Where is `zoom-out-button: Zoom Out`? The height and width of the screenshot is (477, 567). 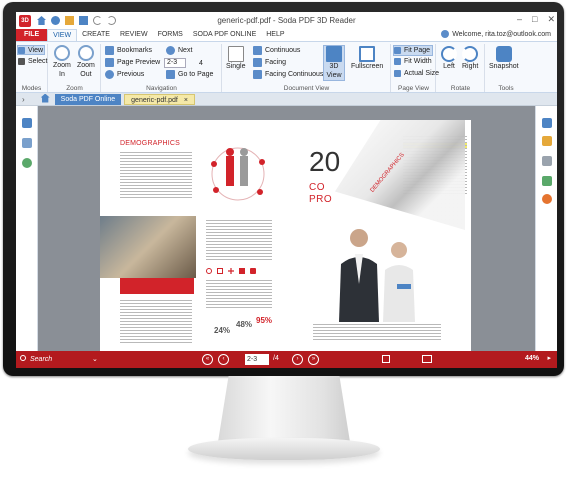
zoom-out-button: Zoom Out is located at coordinates (86, 62).